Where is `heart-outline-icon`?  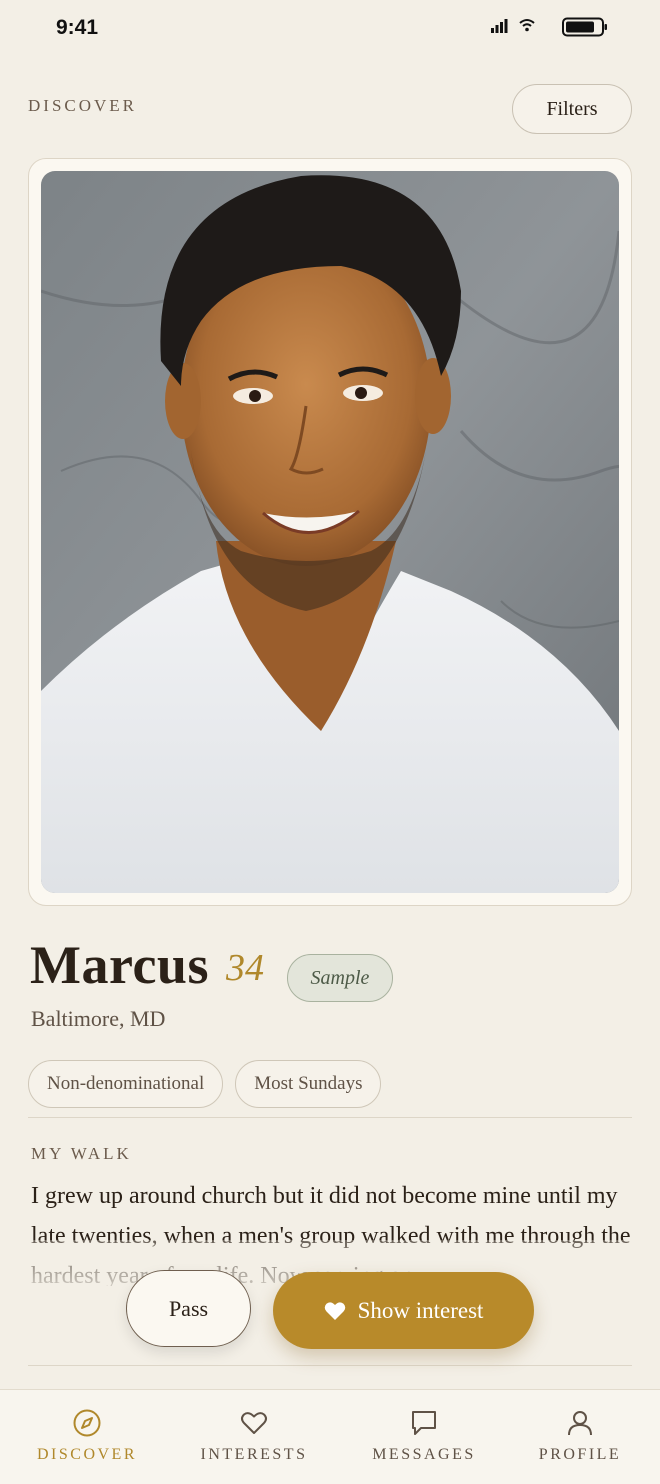
heart-outline-icon is located at coordinates (254, 1423).